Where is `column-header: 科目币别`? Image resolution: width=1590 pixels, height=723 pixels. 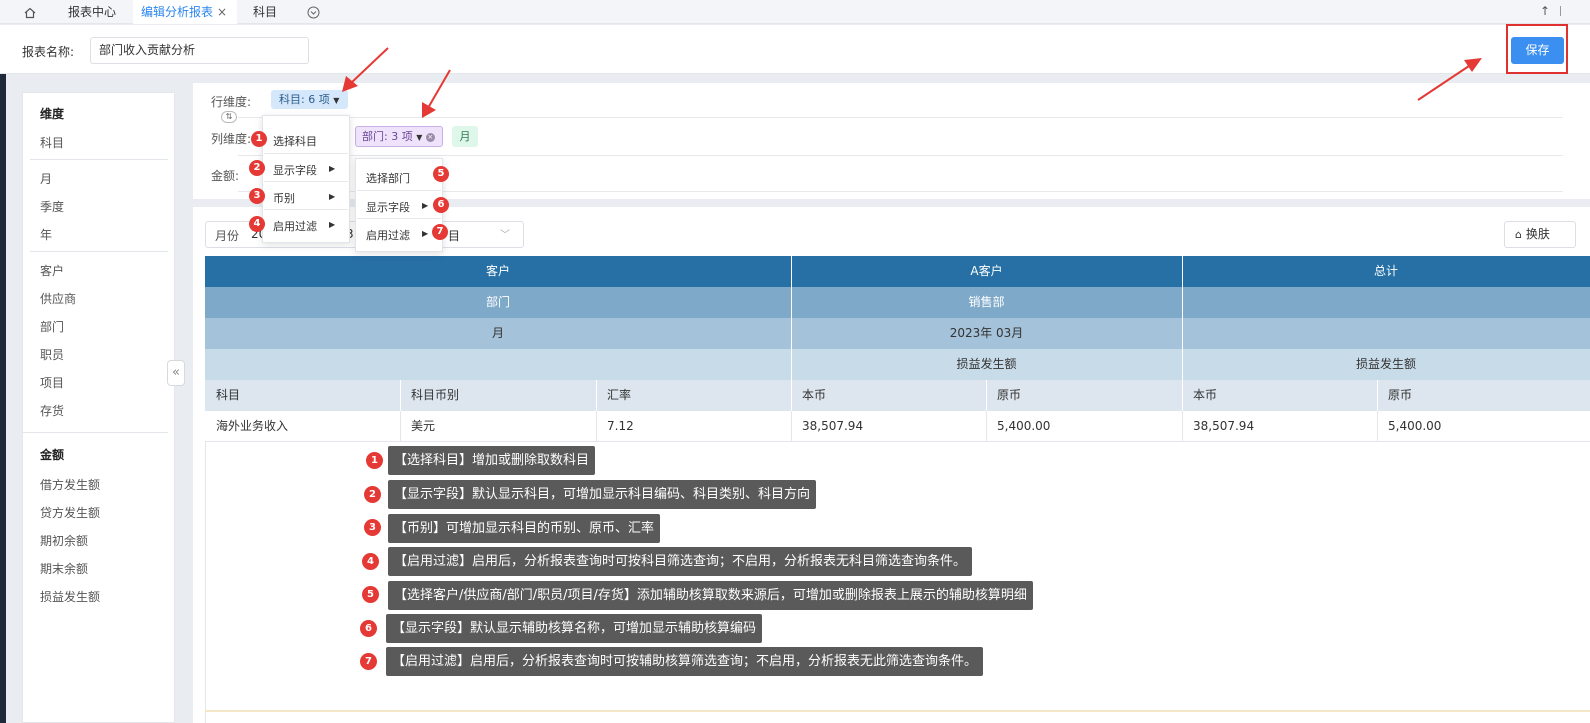
column-header: 科目币别 is located at coordinates (498, 395).